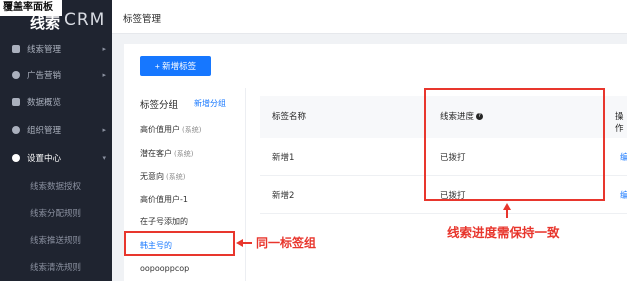 The image size is (627, 281). Describe the element at coordinates (156, 153) in the screenshot. I see `group-item-label: 潜在客户` at that location.